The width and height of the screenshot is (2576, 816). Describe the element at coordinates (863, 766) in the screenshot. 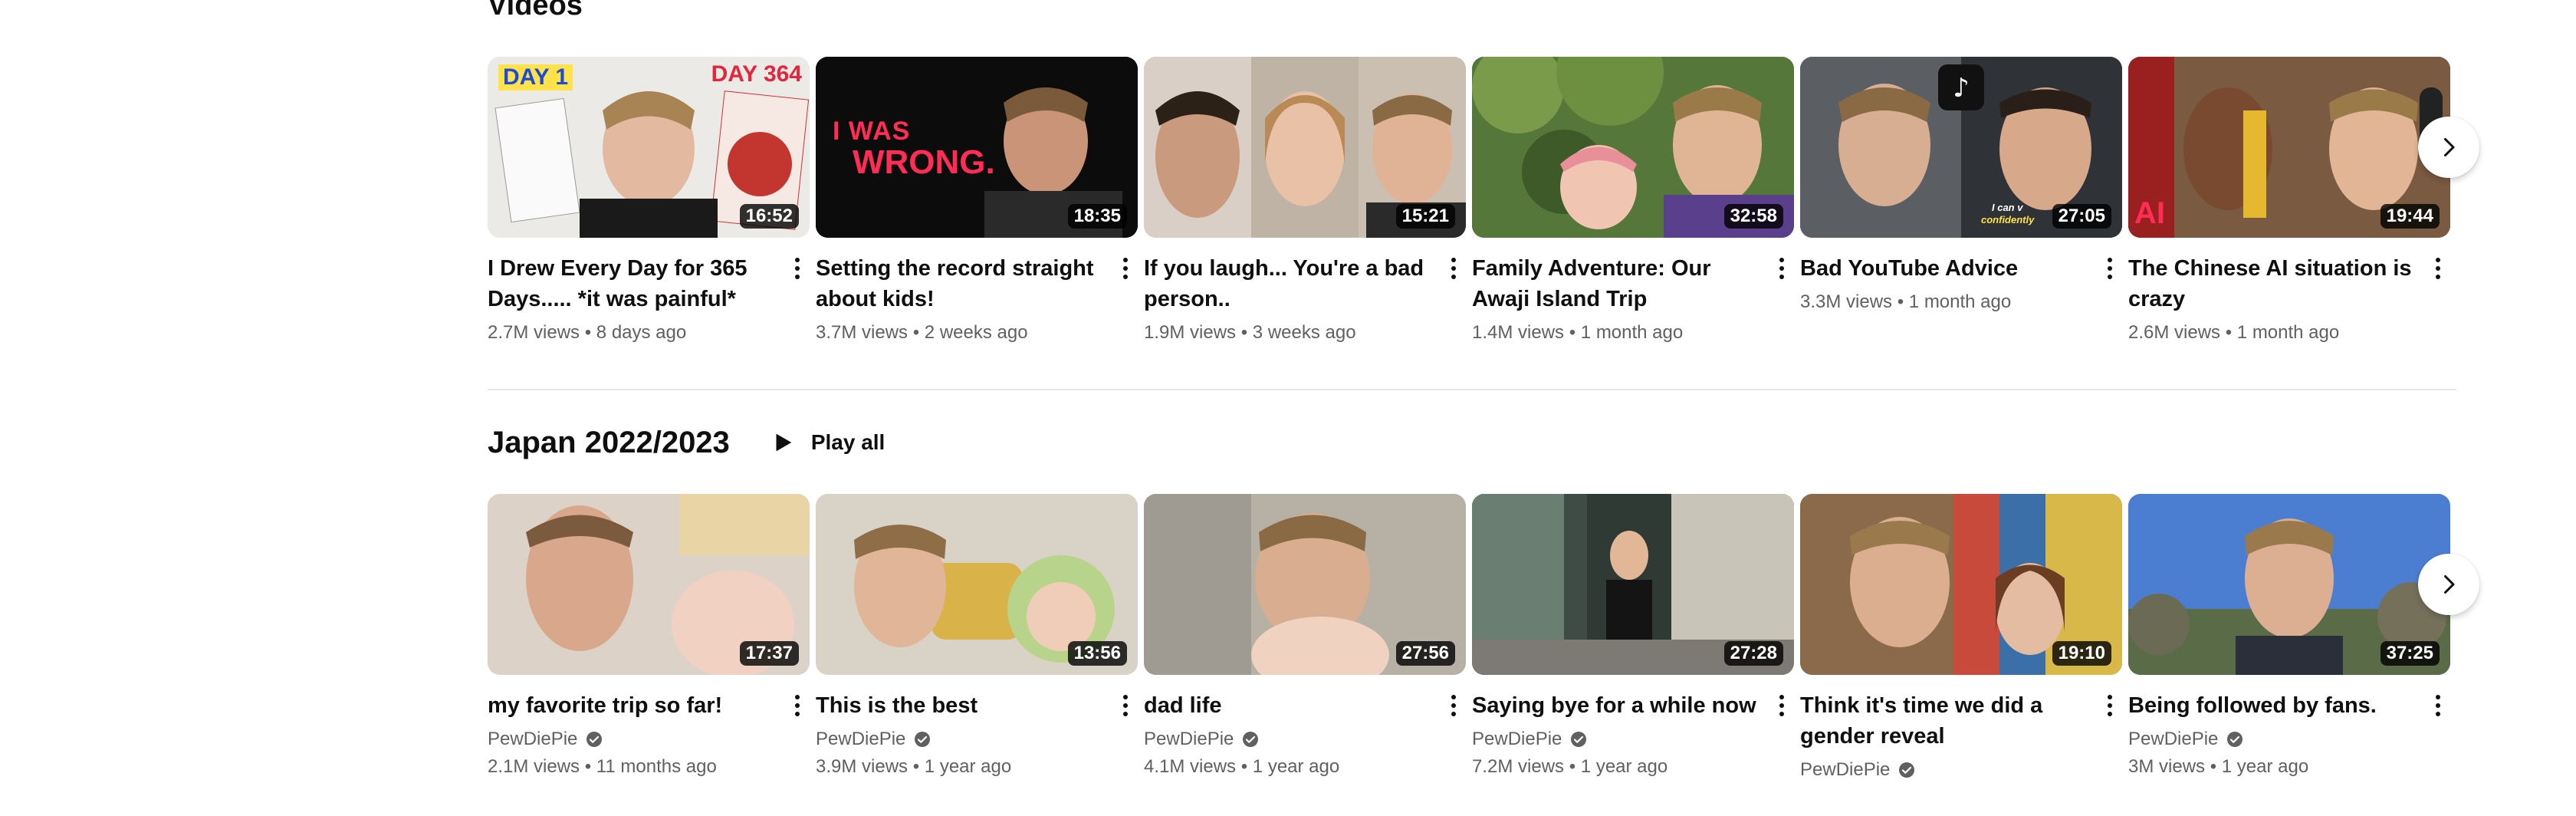

I see `view-count: 3.9M views` at that location.